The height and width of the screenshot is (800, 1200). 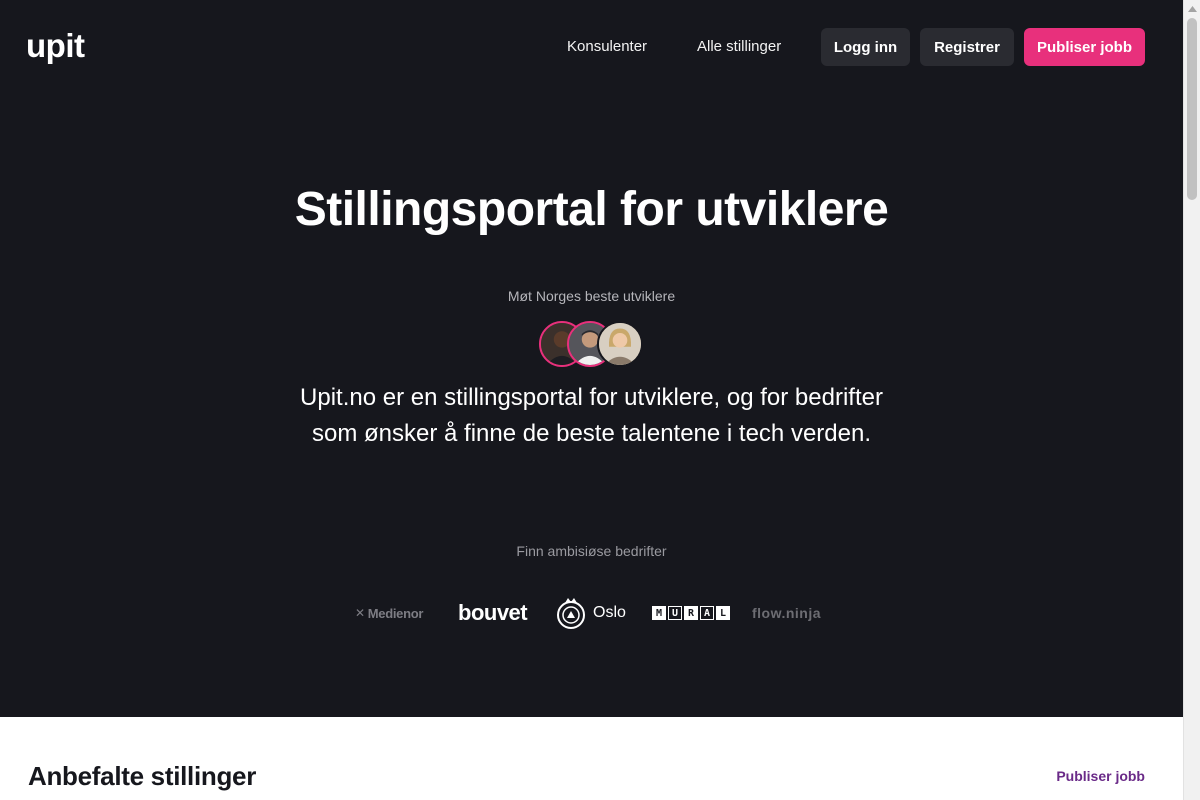 What do you see at coordinates (594, 344) in the screenshot?
I see `developer-avatars` at bounding box center [594, 344].